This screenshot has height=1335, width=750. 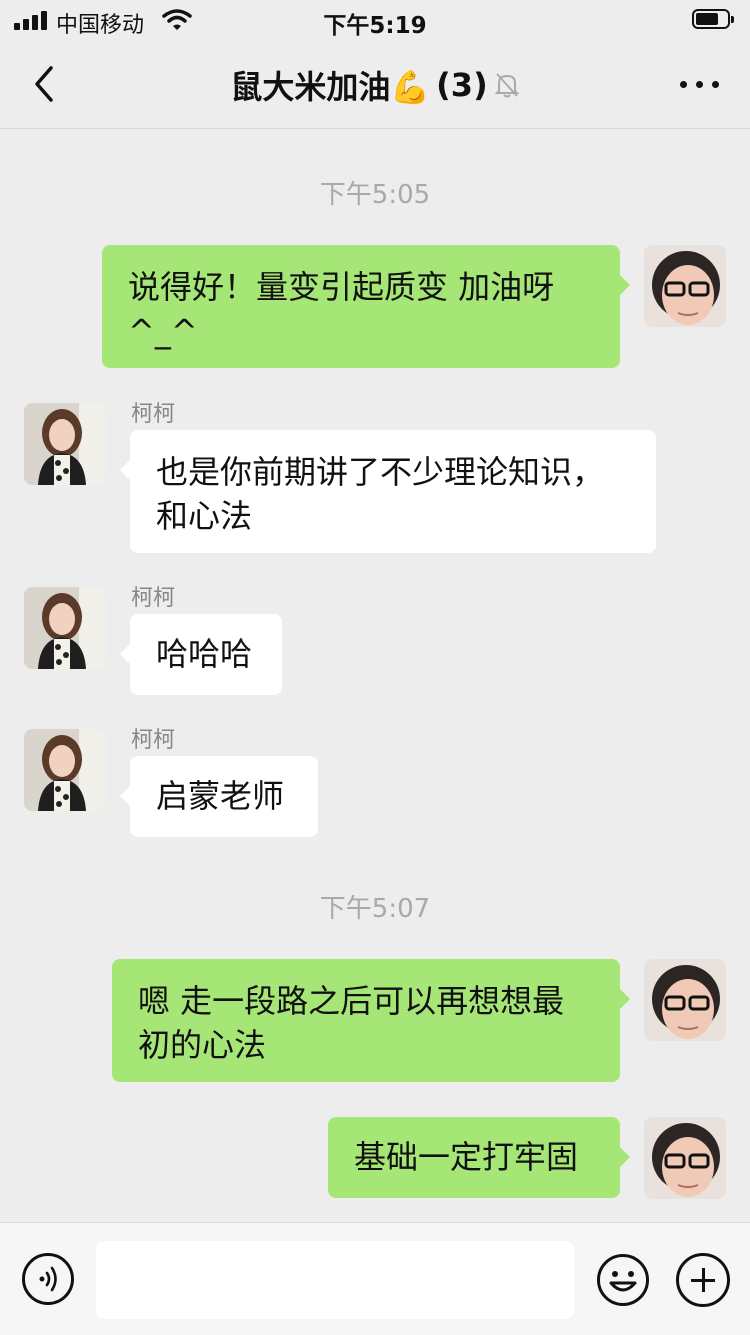 I want to click on incoming-message-bubble: 也是你前期讲了不少理论知识，和心法, so click(x=388, y=491).